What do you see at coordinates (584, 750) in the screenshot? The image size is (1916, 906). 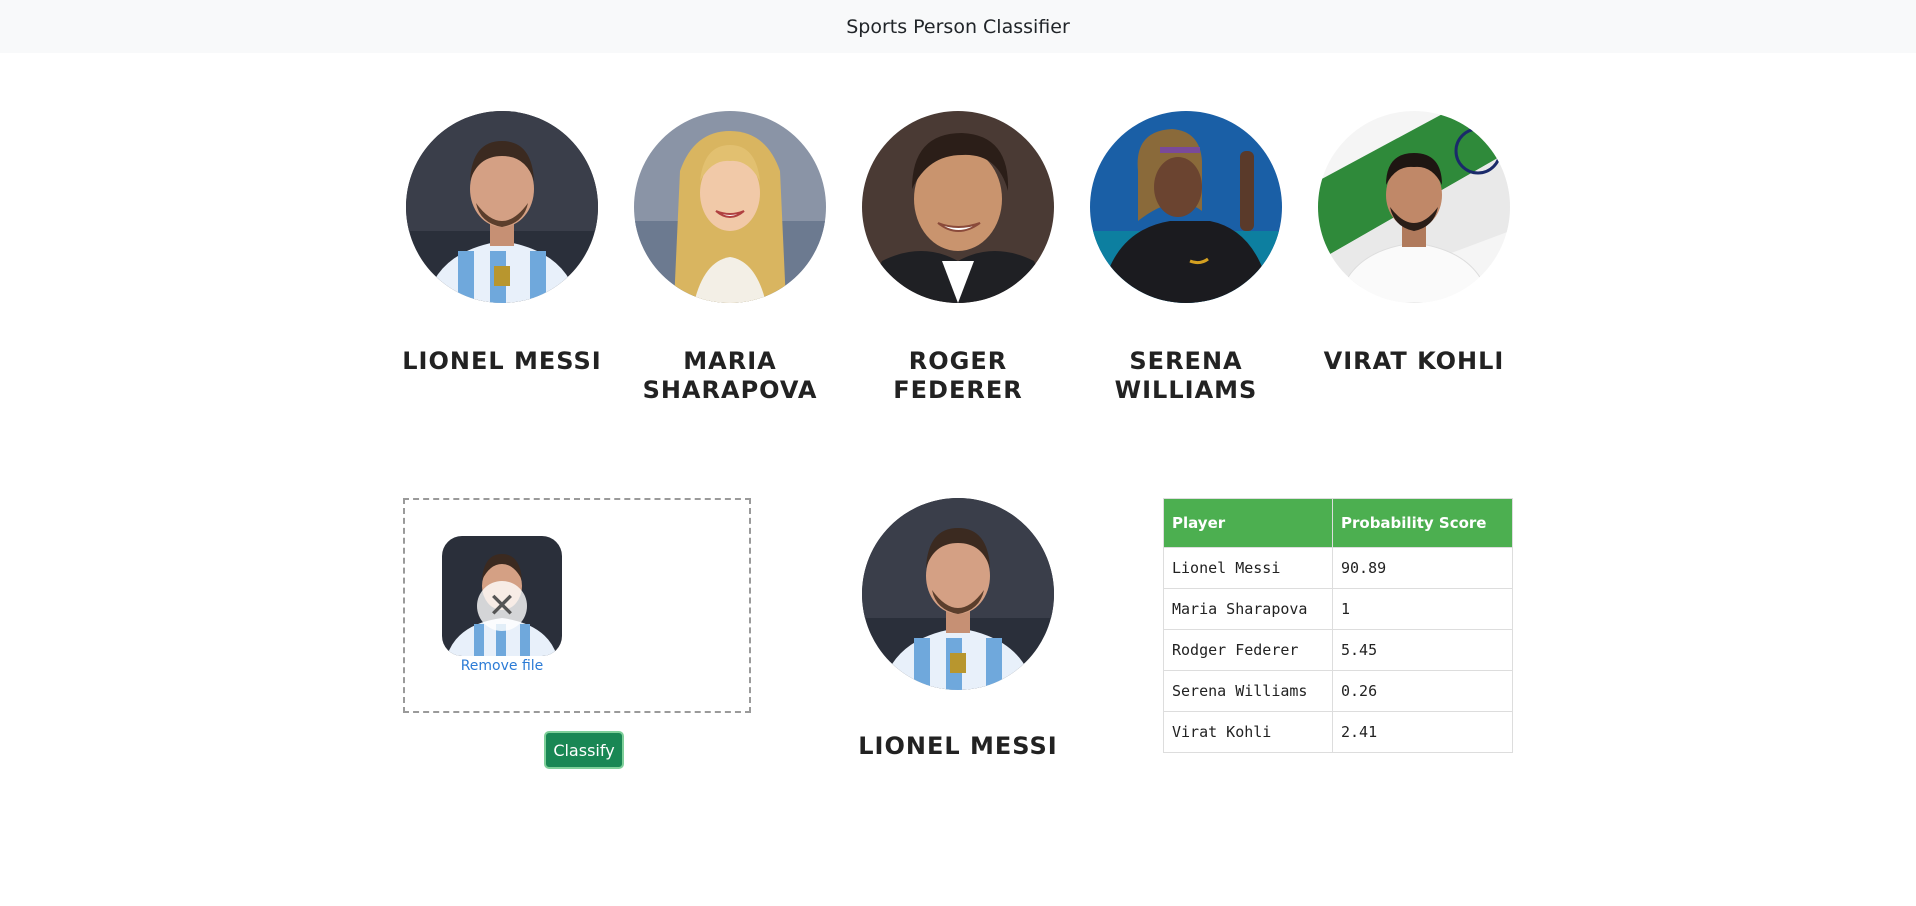 I see `classify-button: Classify` at bounding box center [584, 750].